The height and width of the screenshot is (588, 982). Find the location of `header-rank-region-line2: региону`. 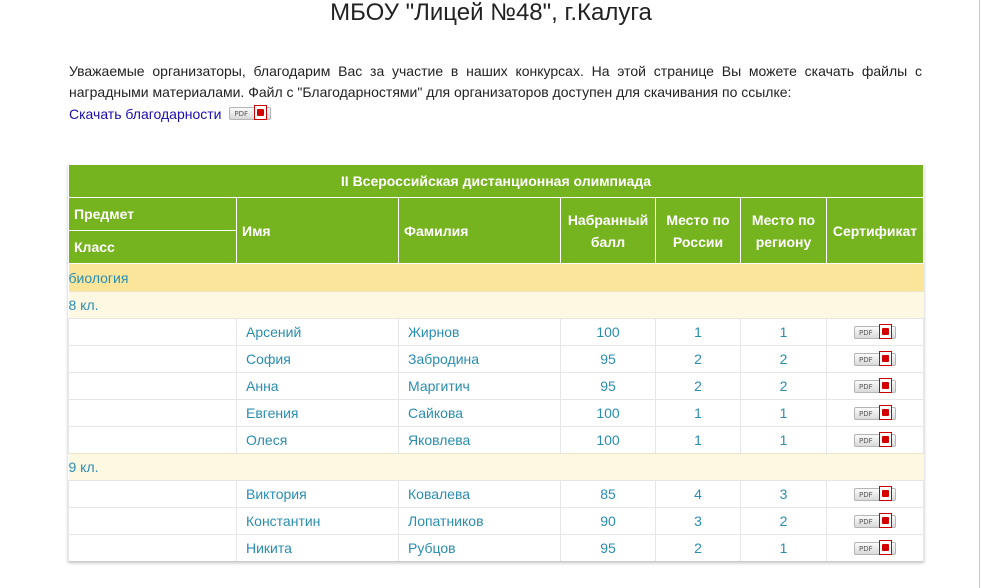

header-rank-region-line2: региону is located at coordinates (783, 241).